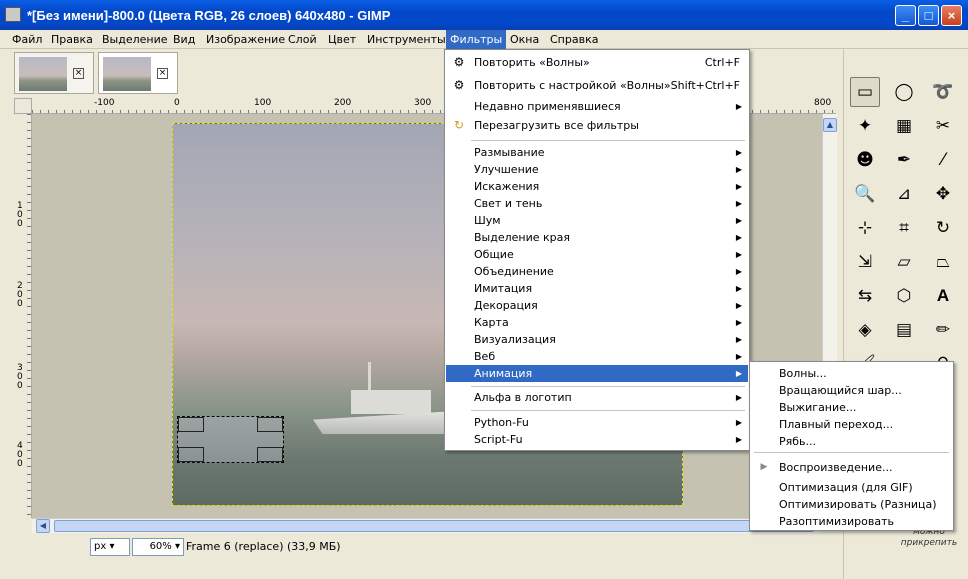 The height and width of the screenshot is (579, 968). What do you see at coordinates (434, 526) in the screenshot?
I see `horizontal-scroll-thumb` at bounding box center [434, 526].